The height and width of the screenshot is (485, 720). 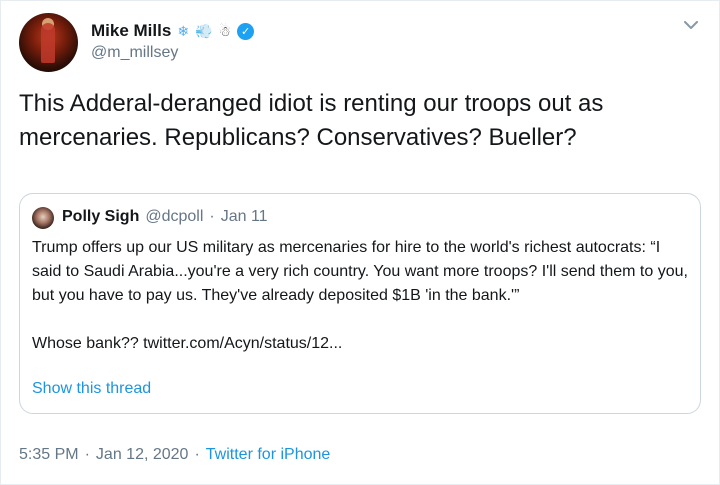 What do you see at coordinates (91, 389) in the screenshot?
I see `show-thread-link: Show this thread` at bounding box center [91, 389].